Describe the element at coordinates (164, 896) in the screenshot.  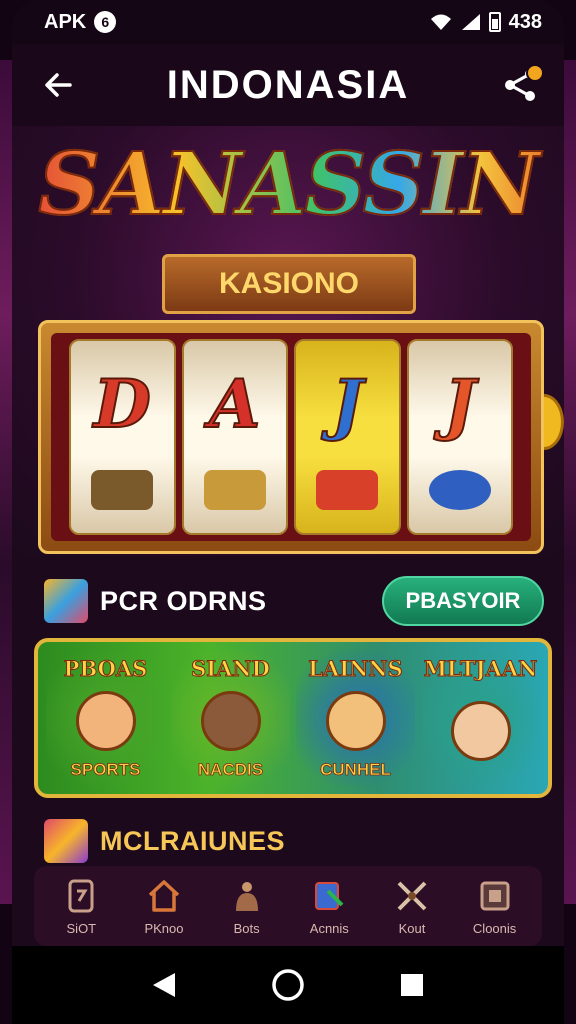
I see `home-icon` at that location.